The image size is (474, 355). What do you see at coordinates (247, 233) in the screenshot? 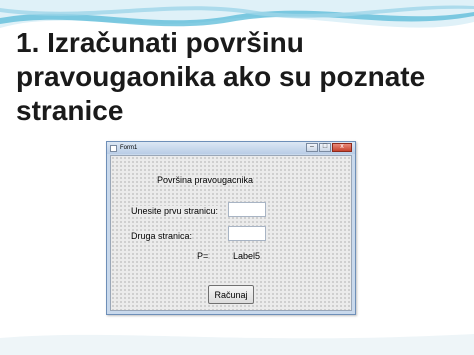
I see `second-side-input` at bounding box center [247, 233].